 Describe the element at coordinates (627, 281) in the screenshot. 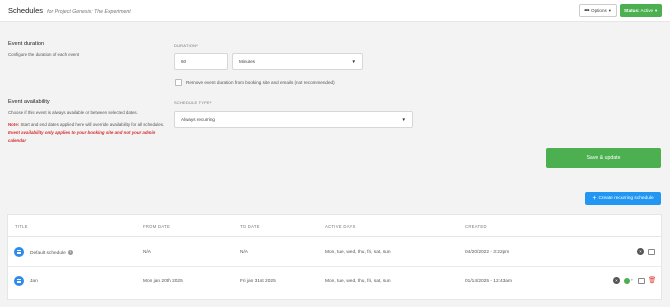

I see `active-status-icon` at that location.